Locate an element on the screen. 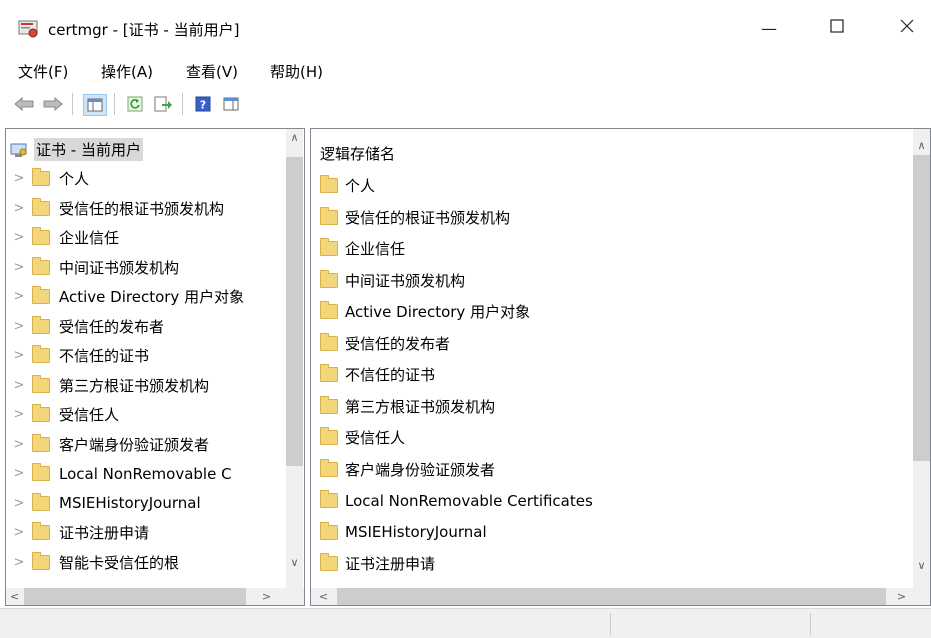 The width and height of the screenshot is (931, 638). list-item: 企业信任 is located at coordinates (362, 248).